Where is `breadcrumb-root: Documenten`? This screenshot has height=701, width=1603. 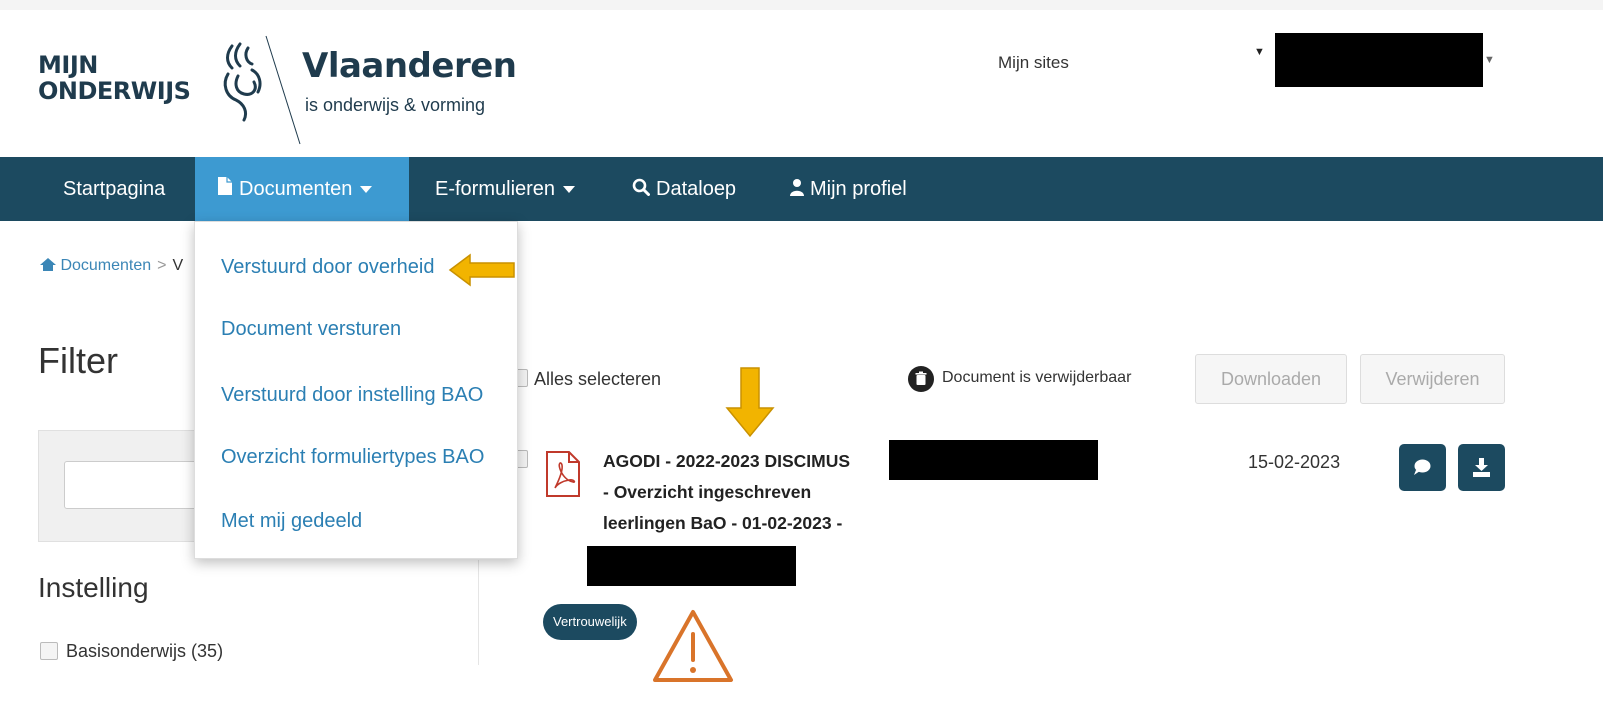
breadcrumb-root: Documenten is located at coordinates (105, 265).